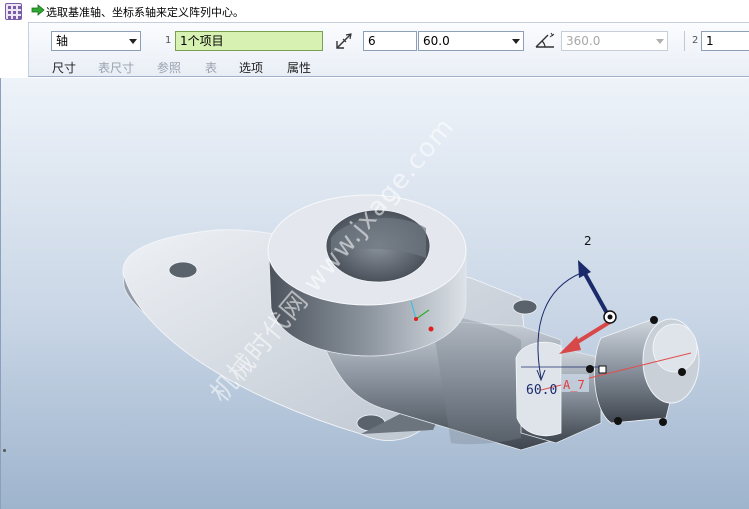  What do you see at coordinates (211, 68) in the screenshot?
I see `tab-table: 表` at bounding box center [211, 68].